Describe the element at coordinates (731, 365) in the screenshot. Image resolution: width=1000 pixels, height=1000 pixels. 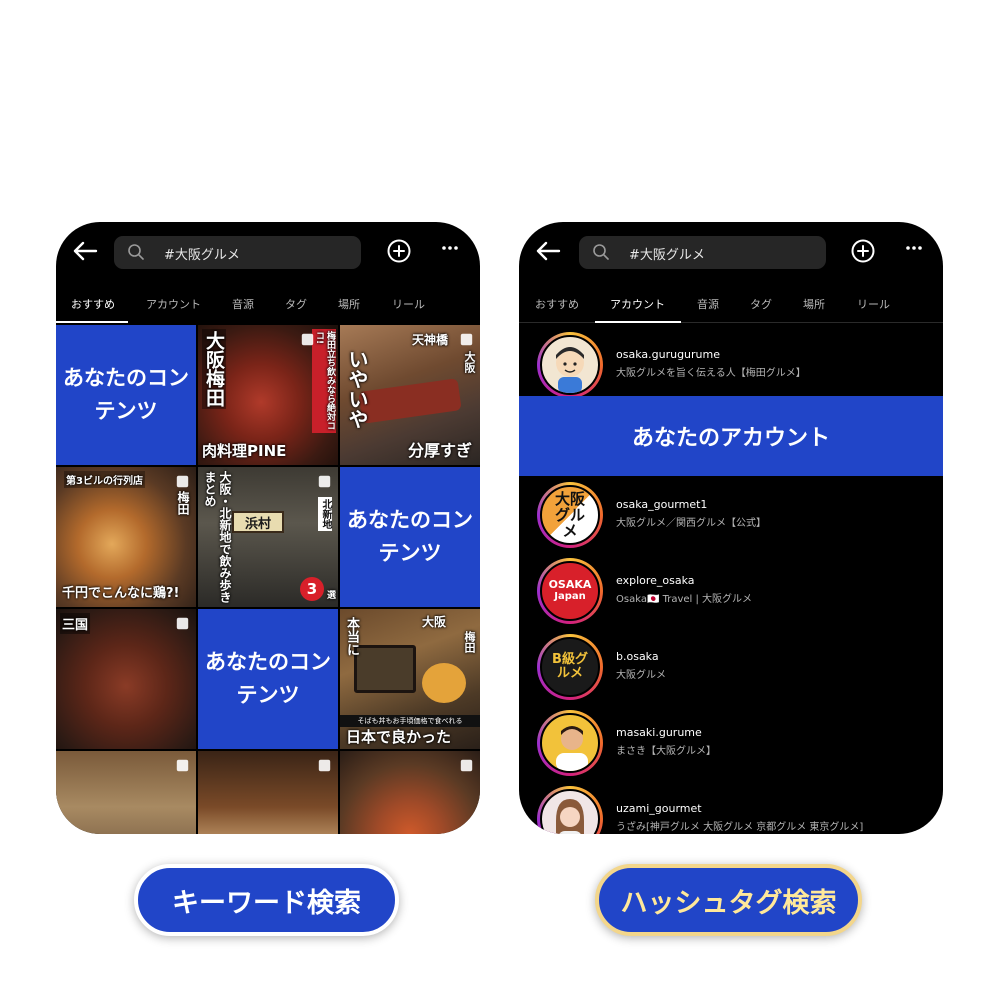
I see `account-row: osaka.gurugurume 大阪グルメを旨く伝える人【梅田グルメ】` at that location.